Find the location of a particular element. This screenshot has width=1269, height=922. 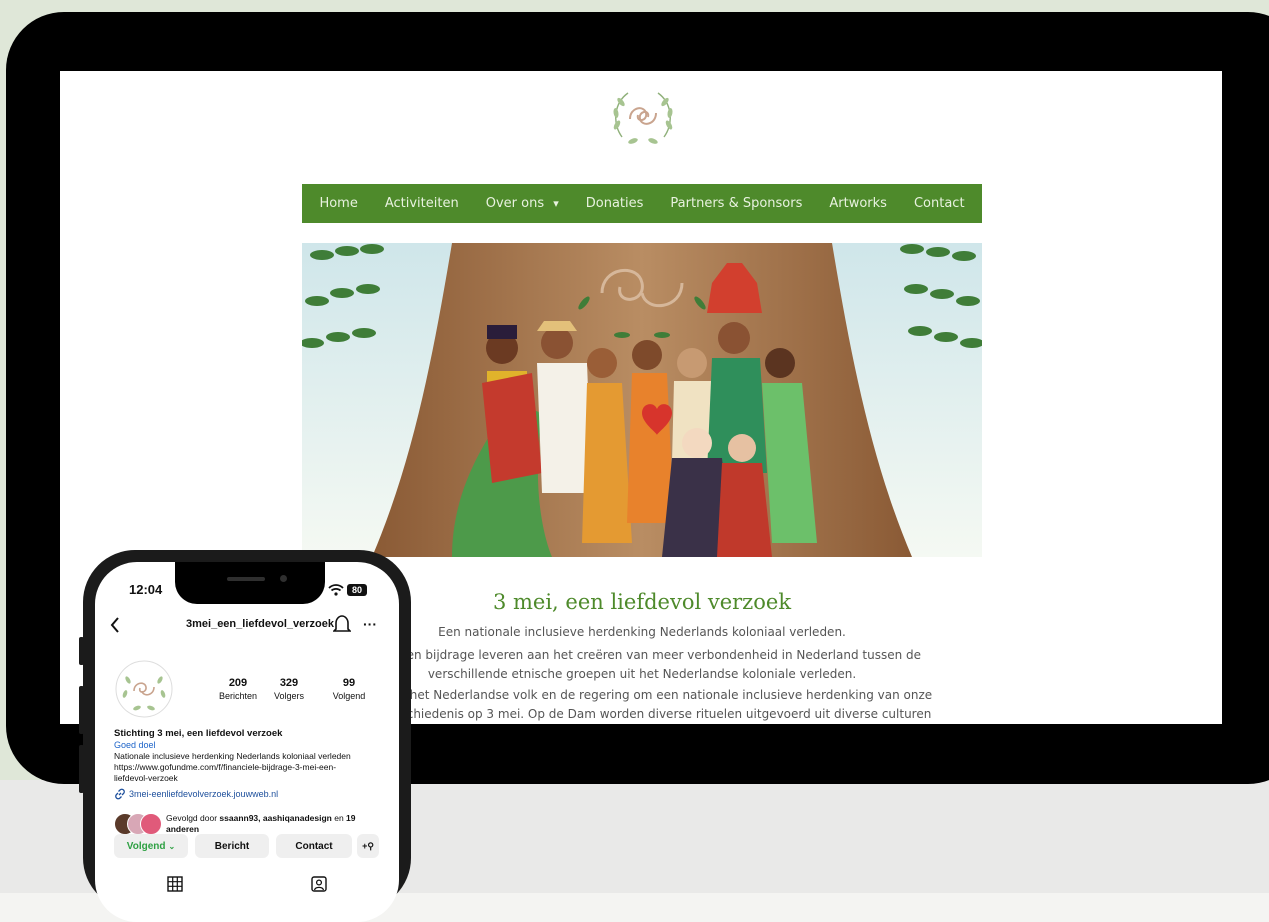

avatar is located at coordinates (151, 824).